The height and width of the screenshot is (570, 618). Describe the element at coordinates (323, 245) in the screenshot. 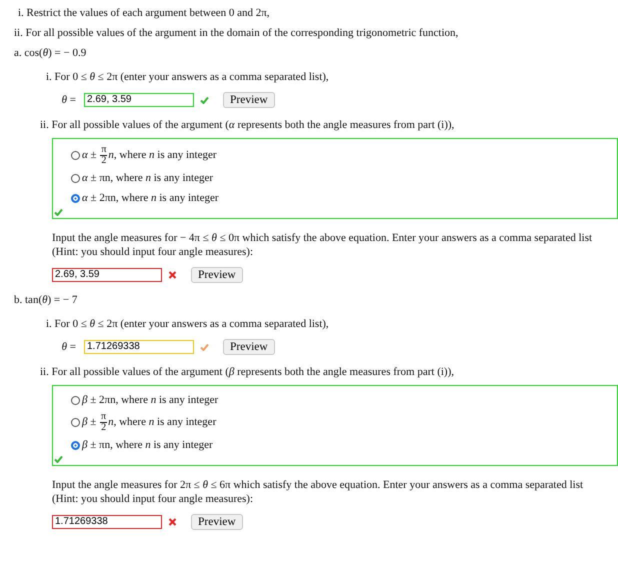

I see `question-prompt: Input the angle measures for − 4π ≤ θ ≤ 0π which satisfy the above equation. Enter your answers as a comma separated list (Hint: you should input four angle measures):` at that location.